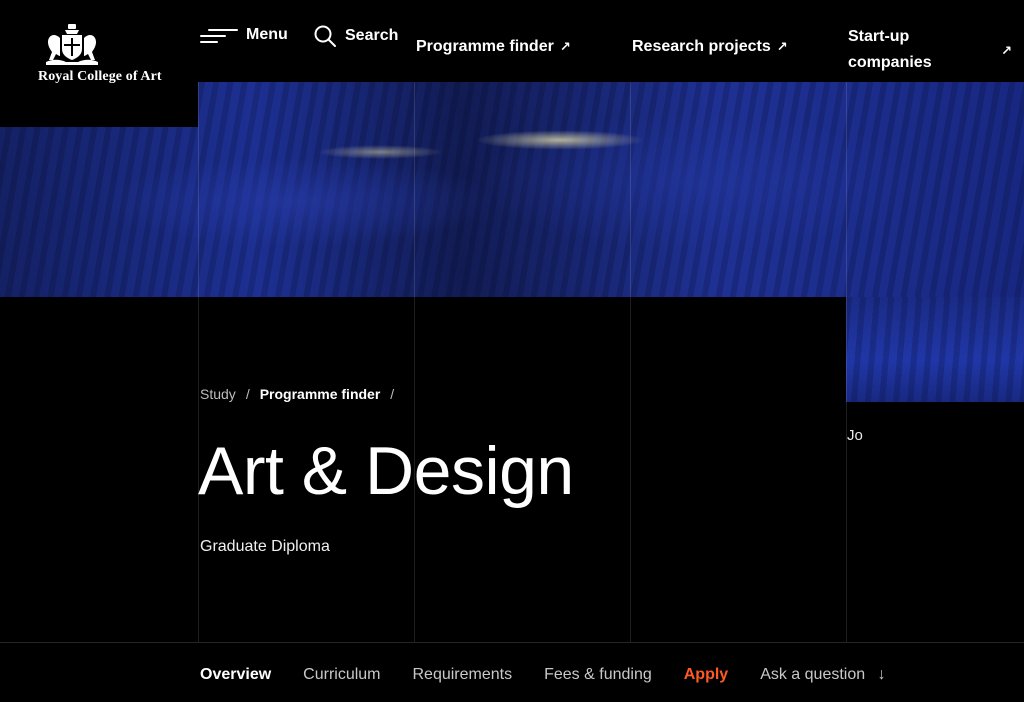 This screenshot has width=1024, height=702. What do you see at coordinates (325, 36) in the screenshot?
I see `search-icon` at bounding box center [325, 36].